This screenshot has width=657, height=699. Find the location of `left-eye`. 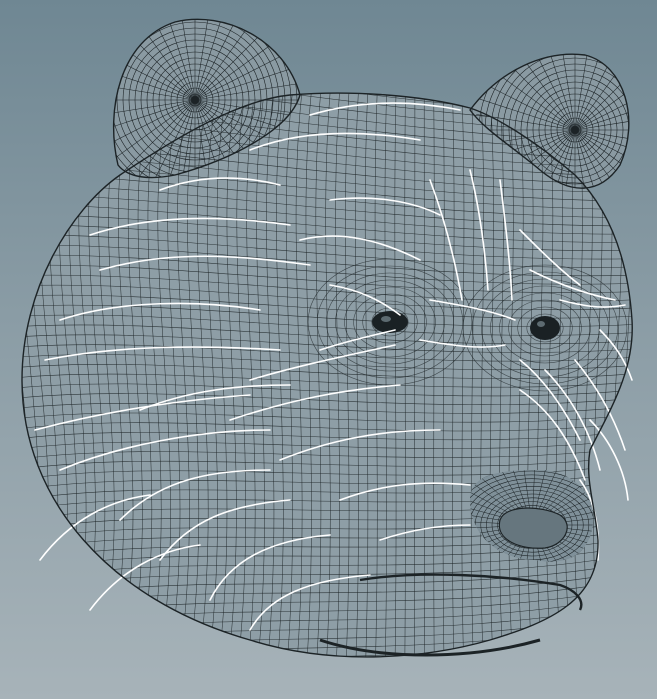

left-eye is located at coordinates (390, 322).